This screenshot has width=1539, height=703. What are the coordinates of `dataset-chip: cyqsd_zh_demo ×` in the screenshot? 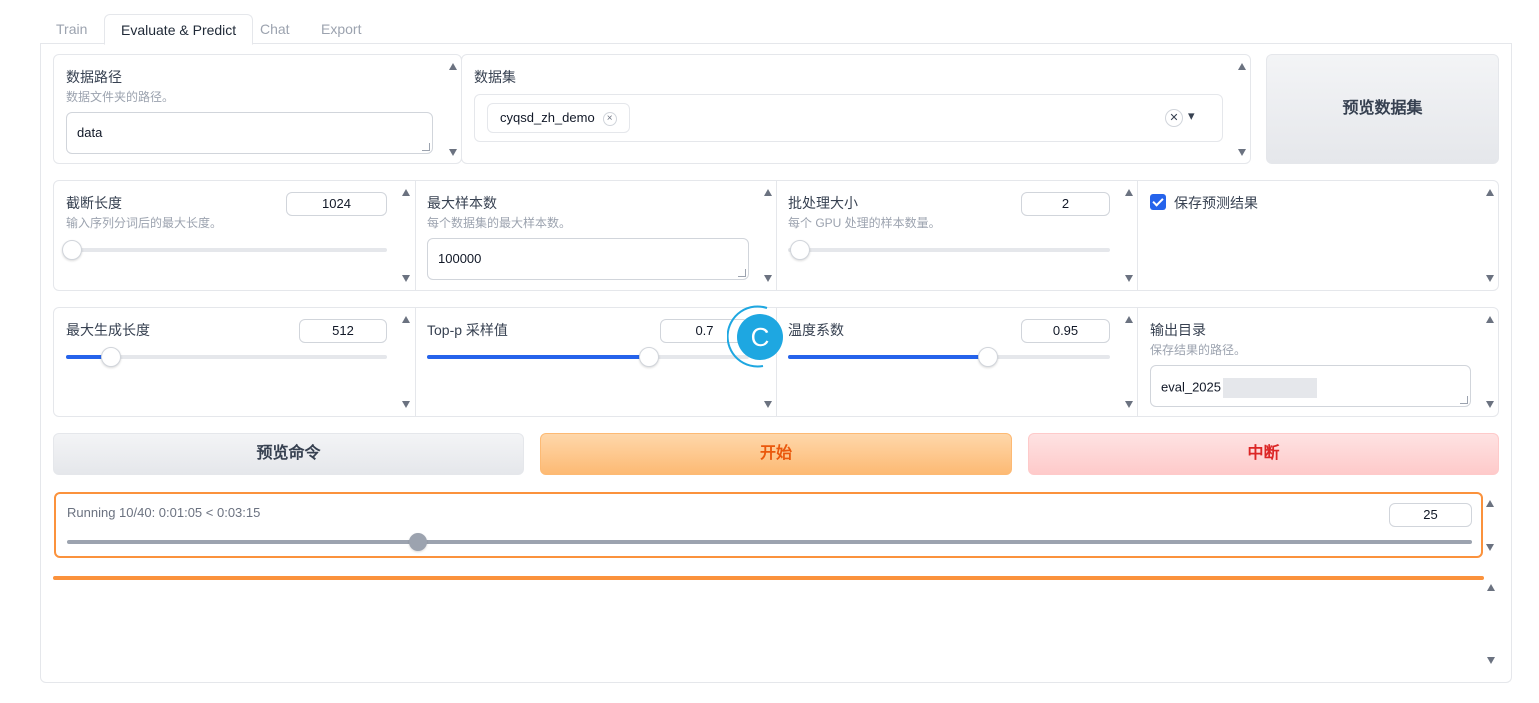 It's located at (558, 118).